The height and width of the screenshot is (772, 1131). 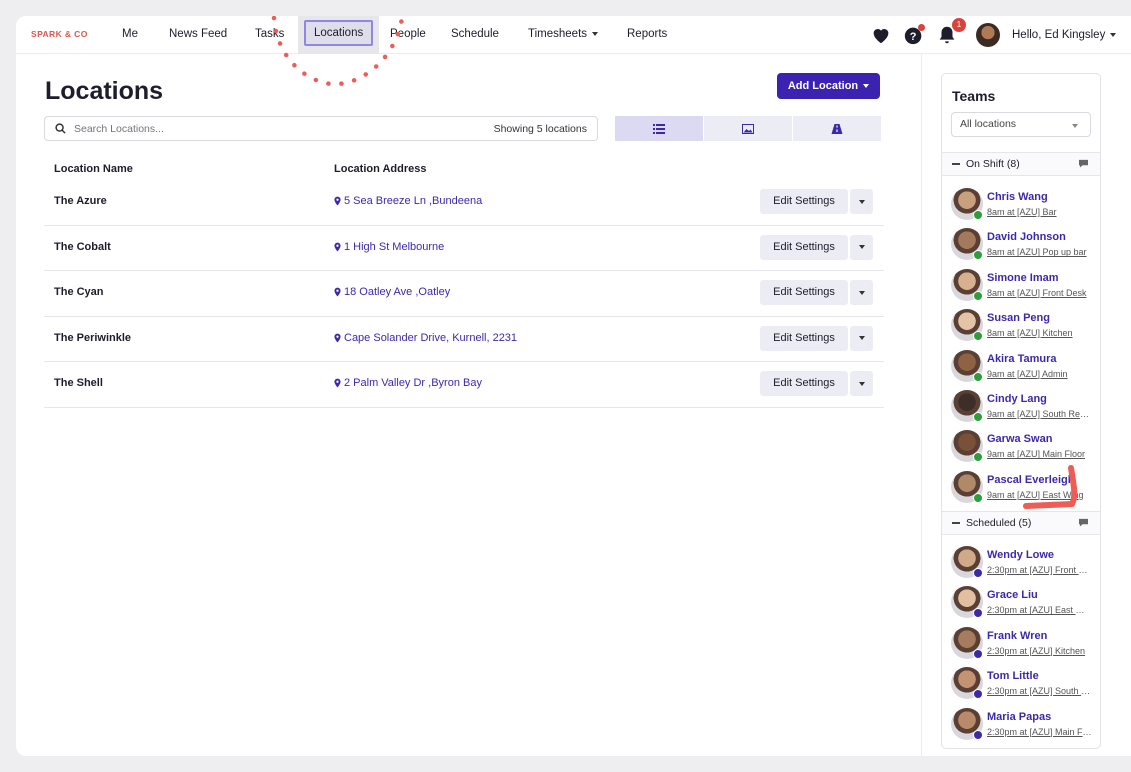 I want to click on location-address-text: 18 Oatley Ave ,Oatley, so click(x=397, y=292).